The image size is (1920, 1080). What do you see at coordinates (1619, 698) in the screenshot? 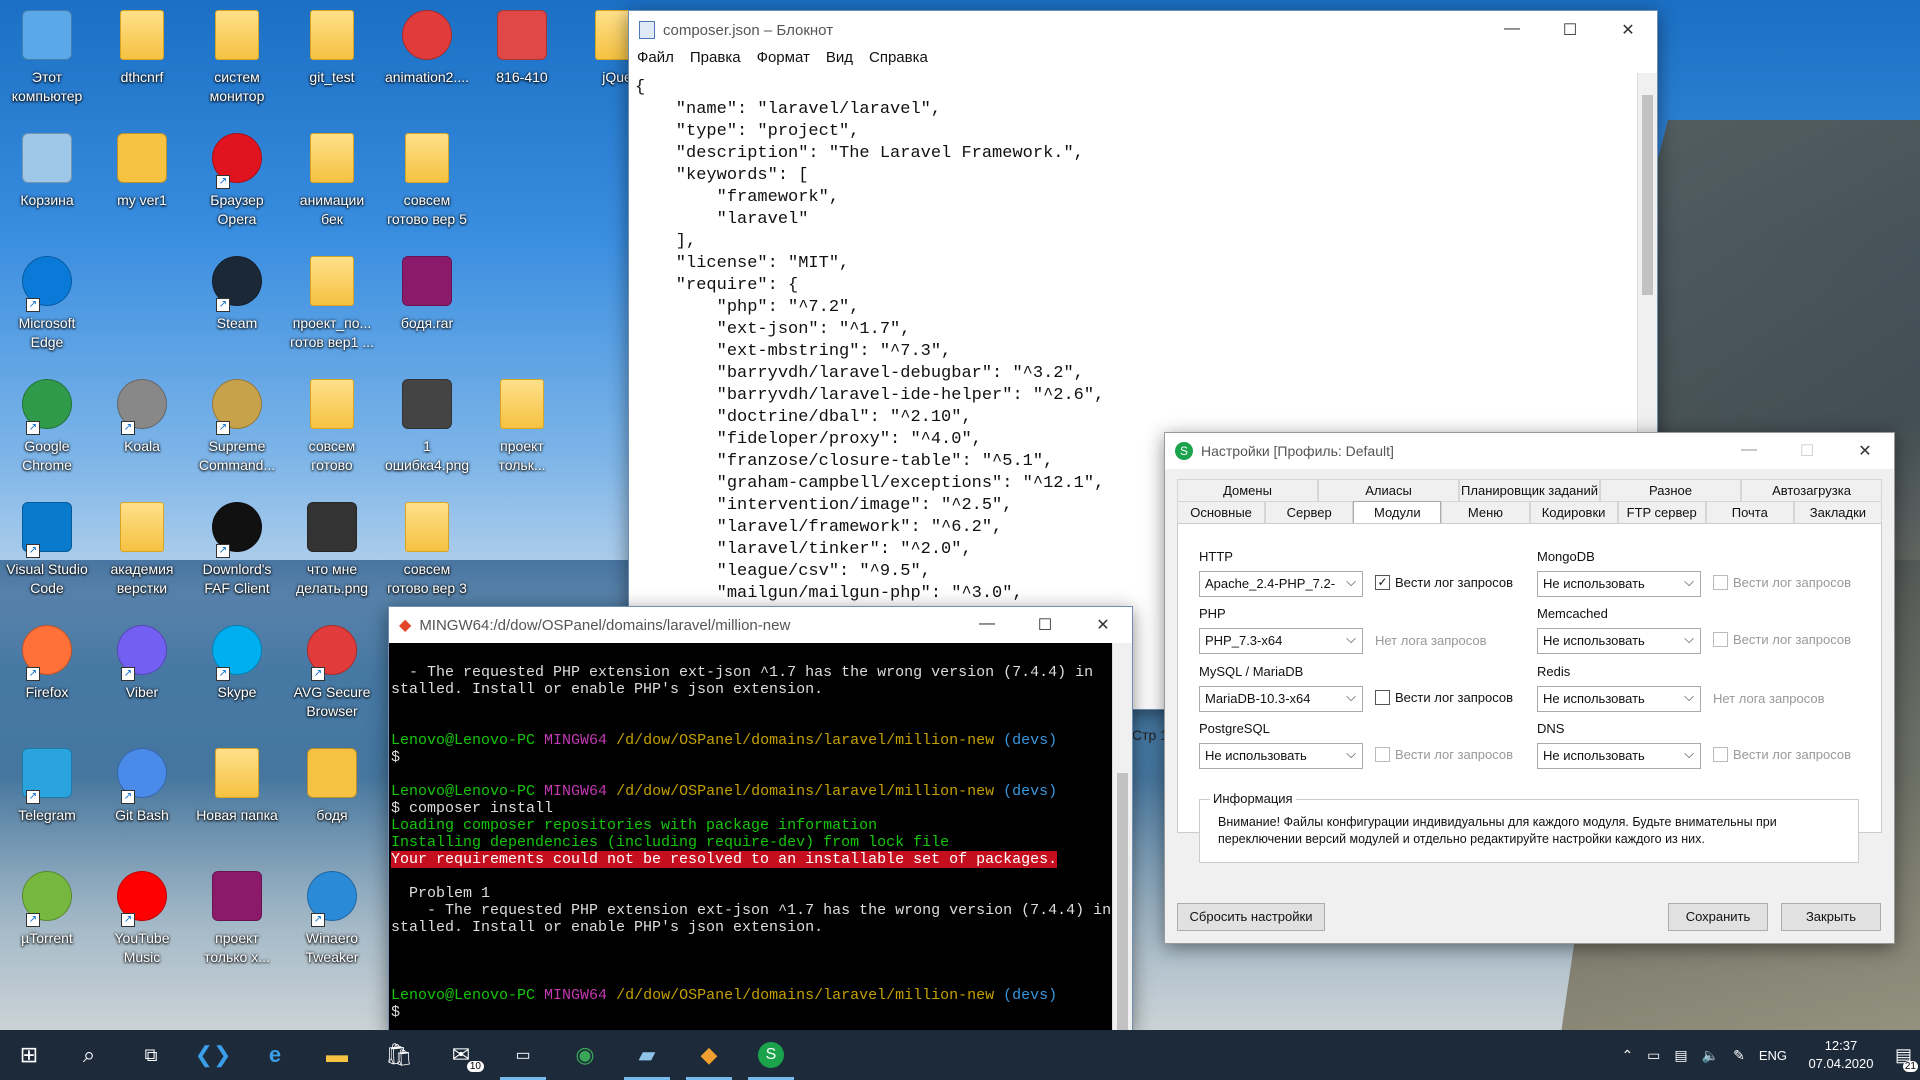
I see `redis-select: Не использовать` at bounding box center [1619, 698].